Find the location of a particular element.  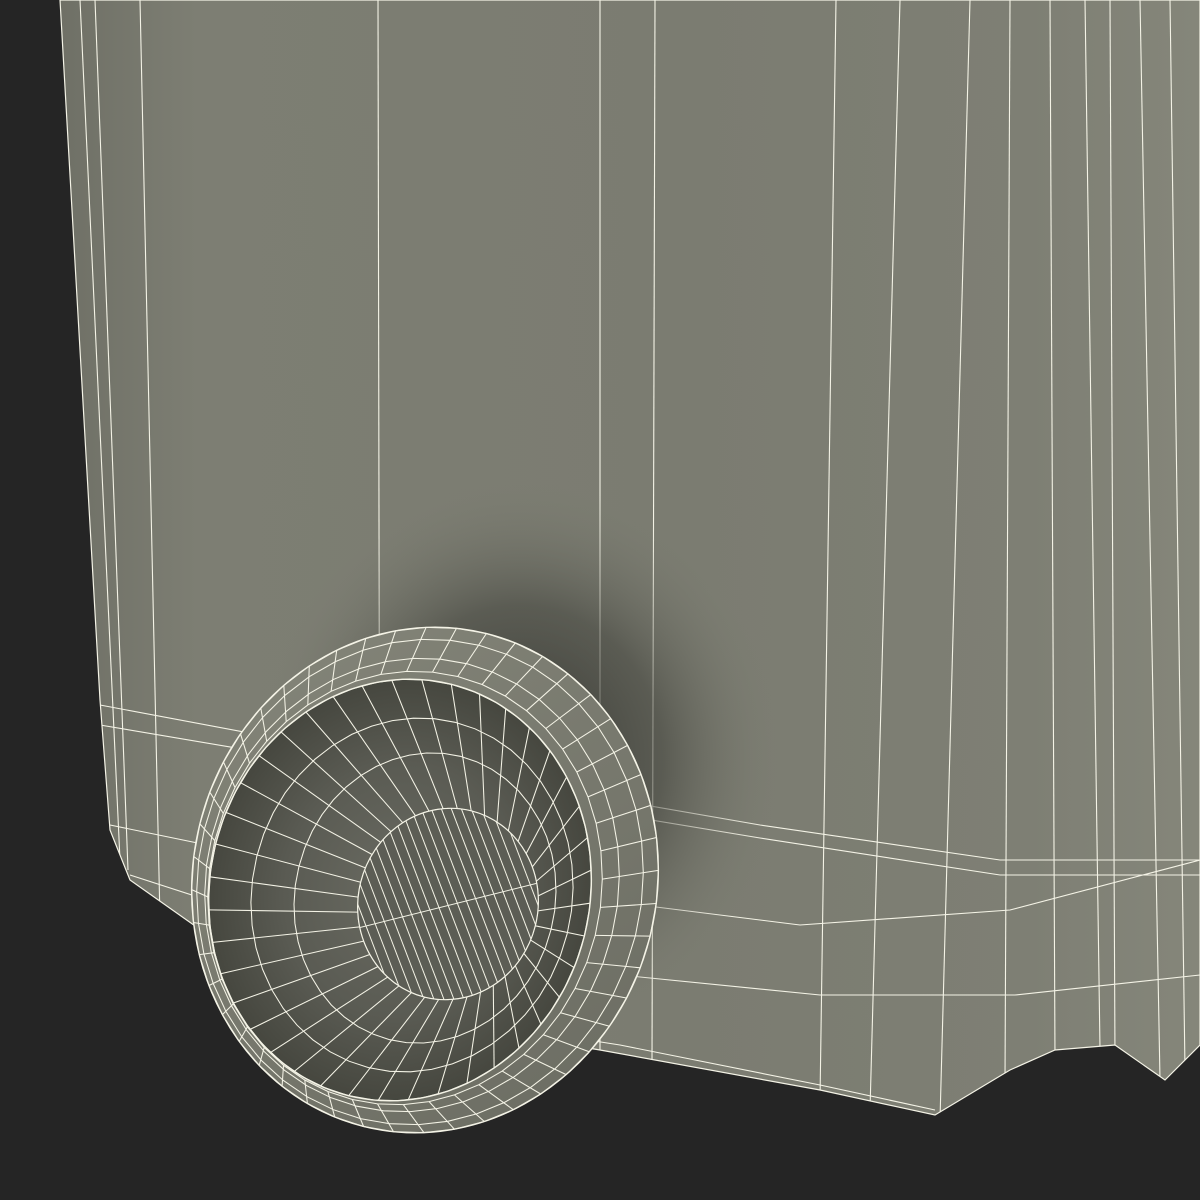

cap-wire-rim is located at coordinates (623, 935).